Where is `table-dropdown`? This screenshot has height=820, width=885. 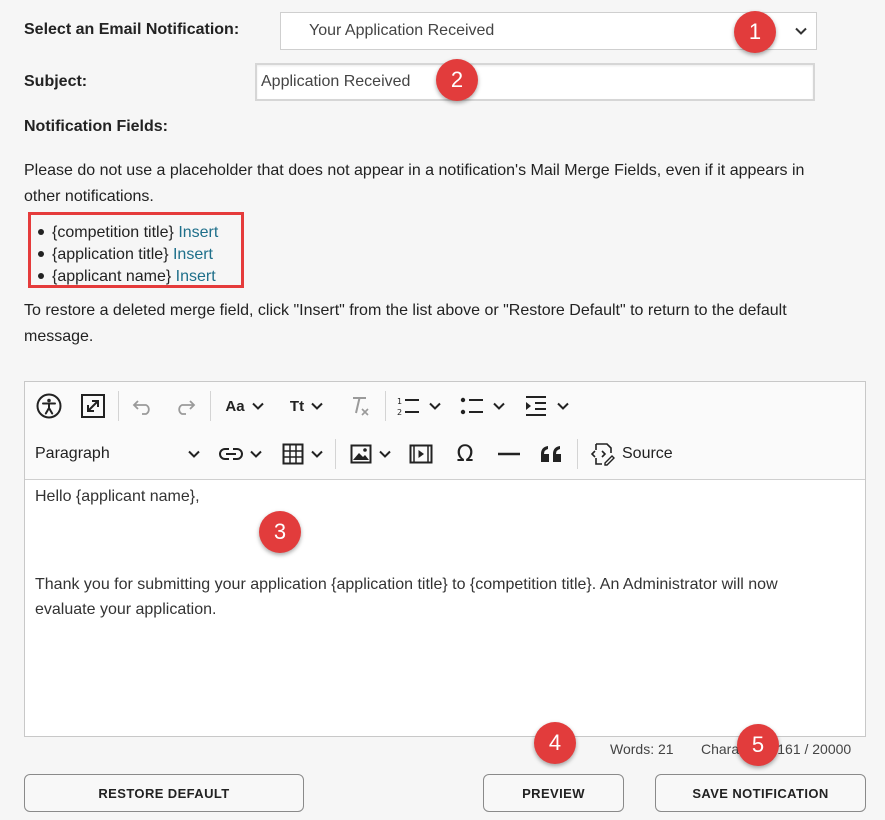 table-dropdown is located at coordinates (303, 454).